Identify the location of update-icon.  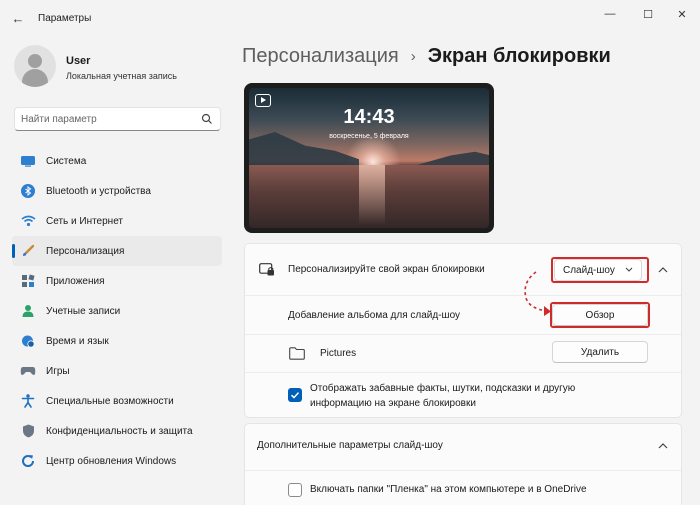
(28, 461).